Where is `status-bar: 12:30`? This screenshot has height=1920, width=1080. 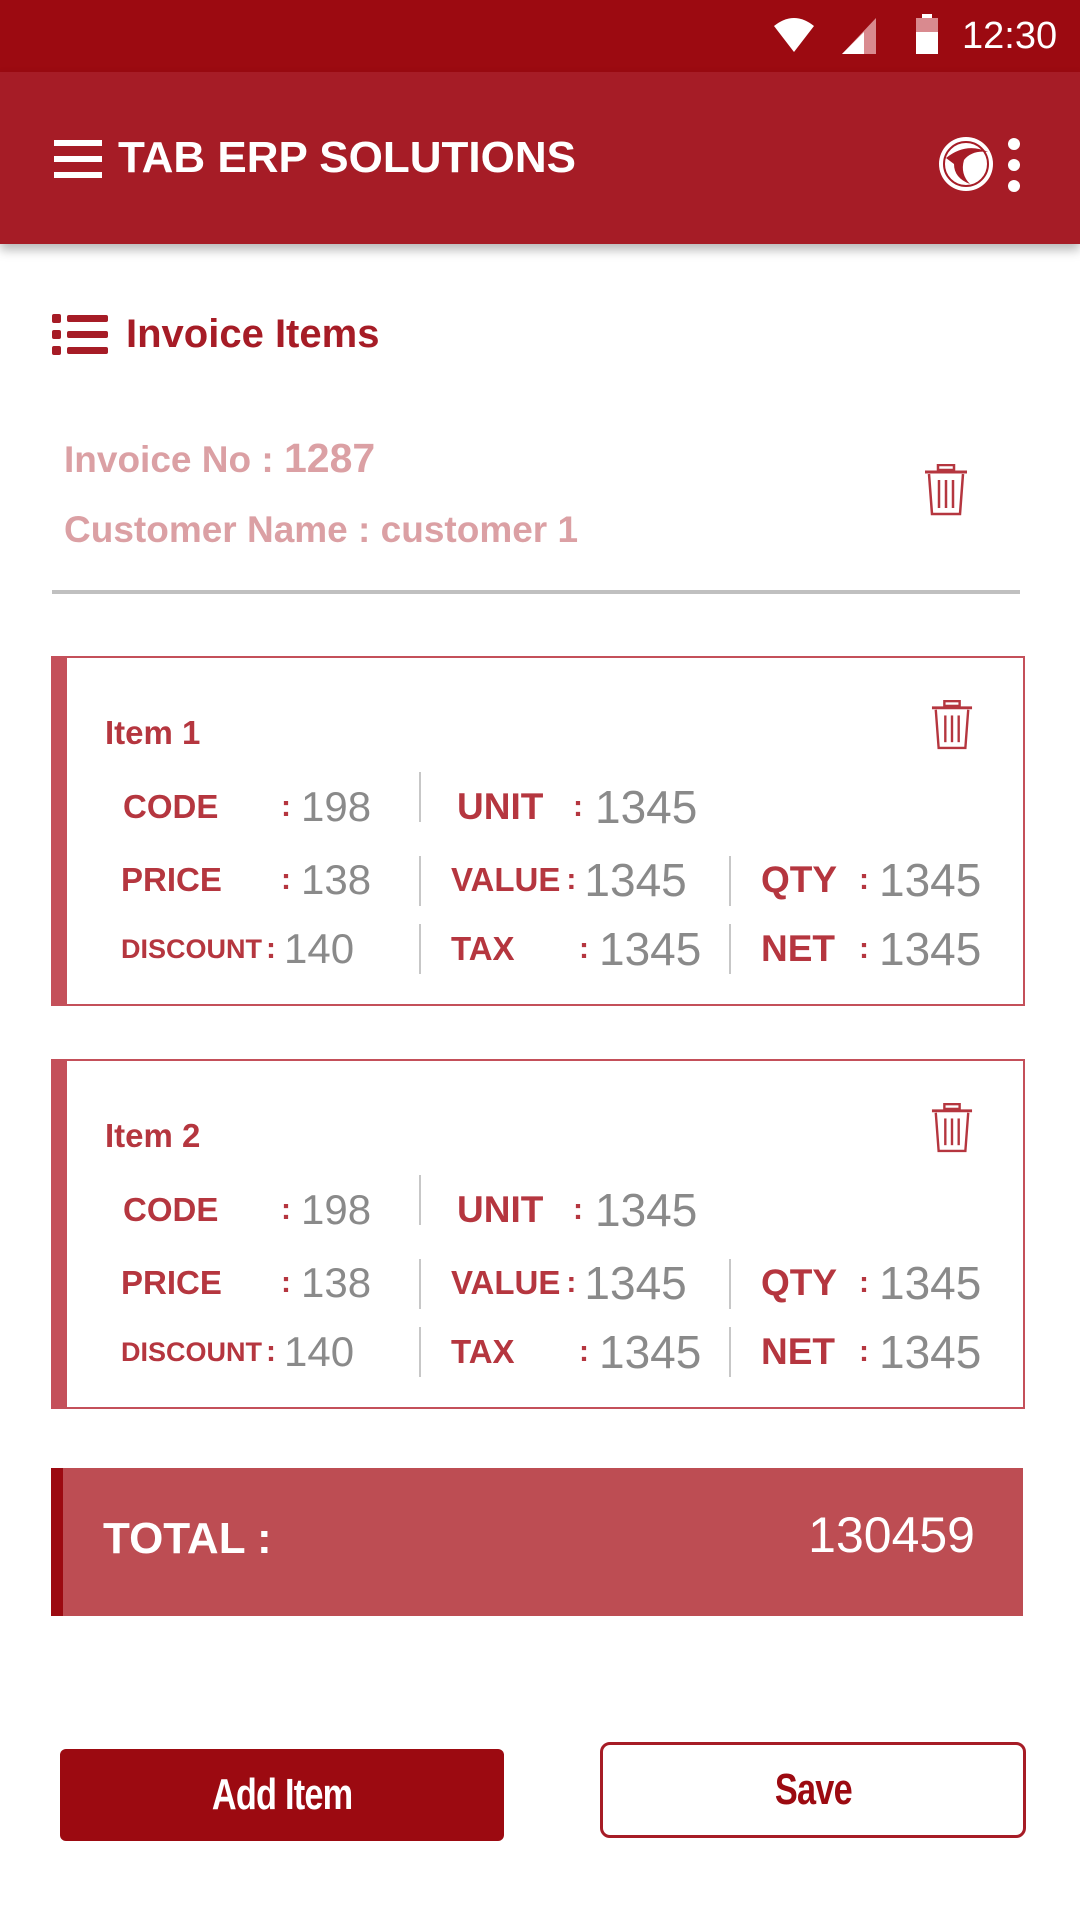 status-bar: 12:30 is located at coordinates (540, 36).